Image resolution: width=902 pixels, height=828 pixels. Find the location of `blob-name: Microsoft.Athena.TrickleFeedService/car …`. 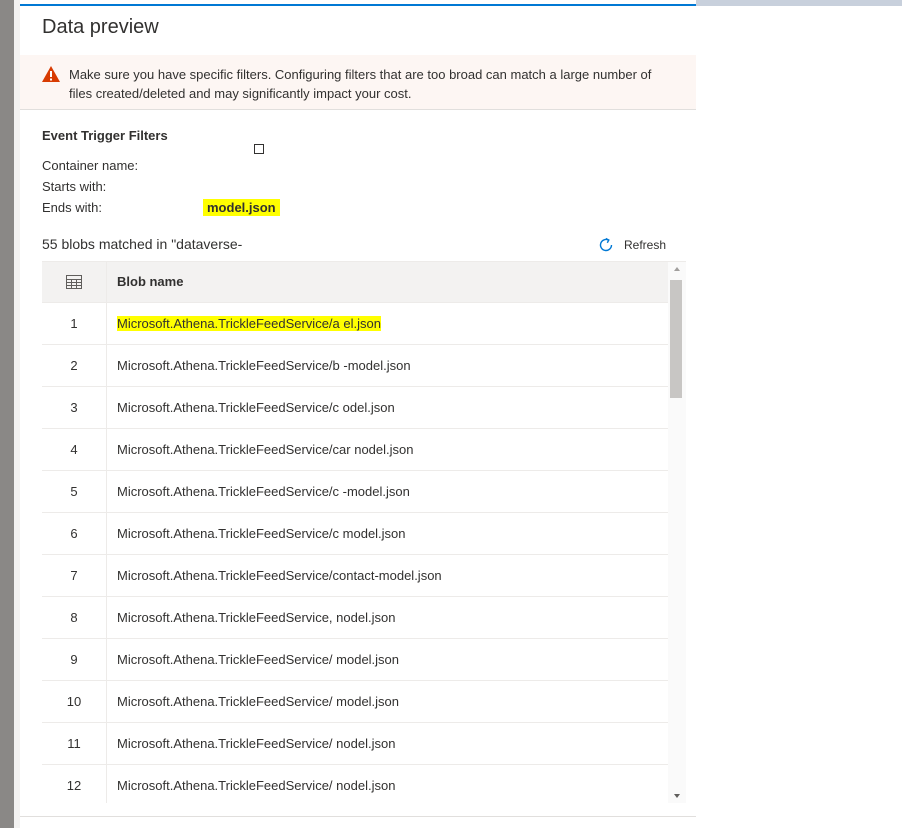

blob-name: Microsoft.Athena.TrickleFeedService/car … is located at coordinates (265, 449).